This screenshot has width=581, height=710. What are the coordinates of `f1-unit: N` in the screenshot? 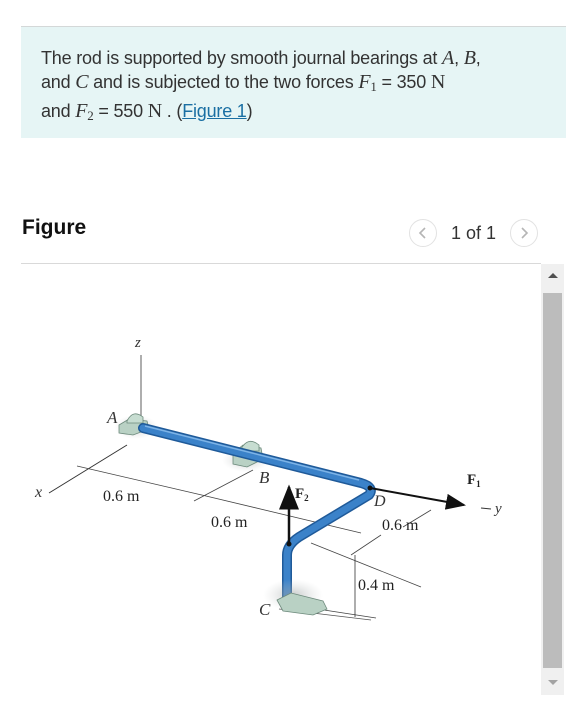 It's located at (438, 82).